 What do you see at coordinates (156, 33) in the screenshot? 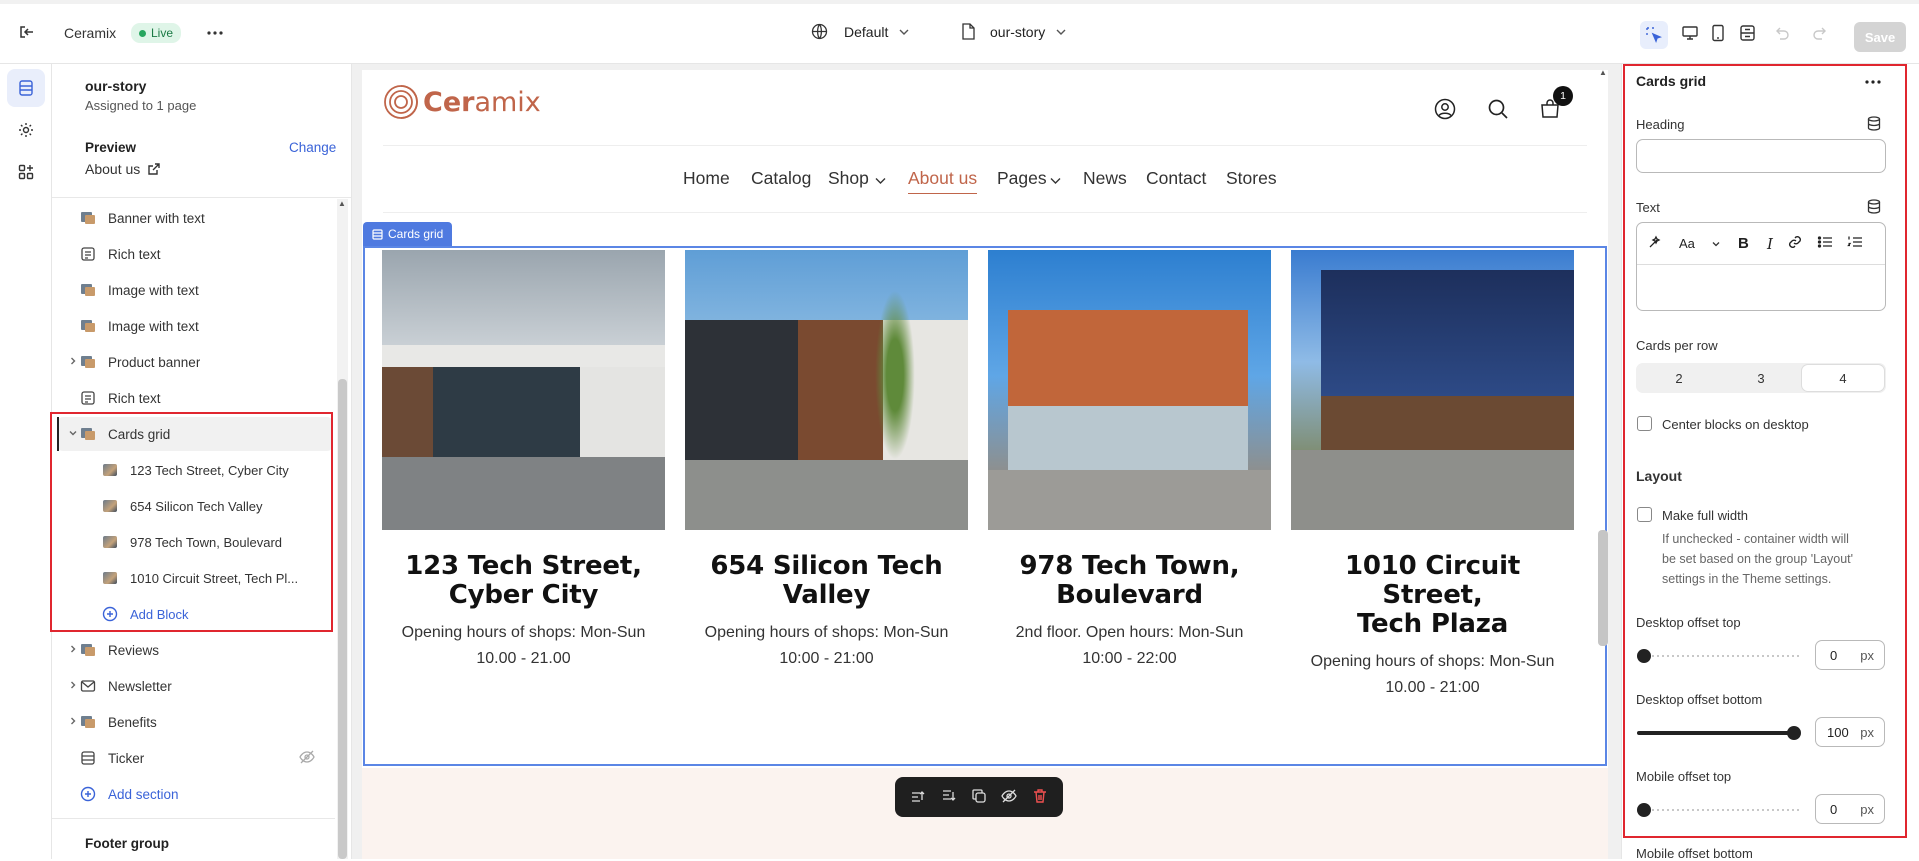
I see `live-badge: Live` at bounding box center [156, 33].